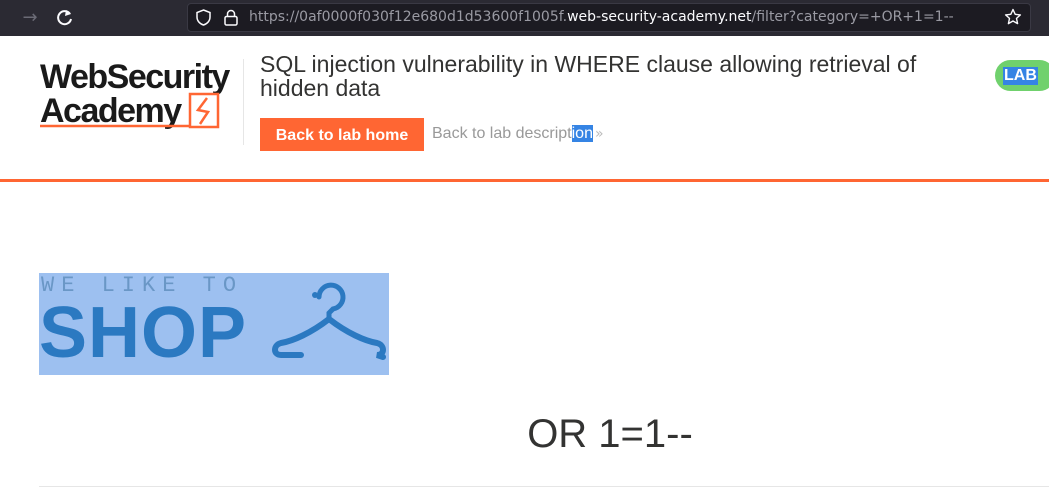 This screenshot has width=1049, height=488. What do you see at coordinates (30, 18) in the screenshot?
I see `back-arrow-icon: →` at bounding box center [30, 18].